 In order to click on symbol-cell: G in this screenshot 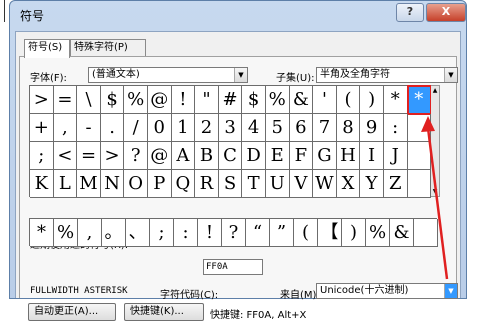, I will do `click(325, 156)`.